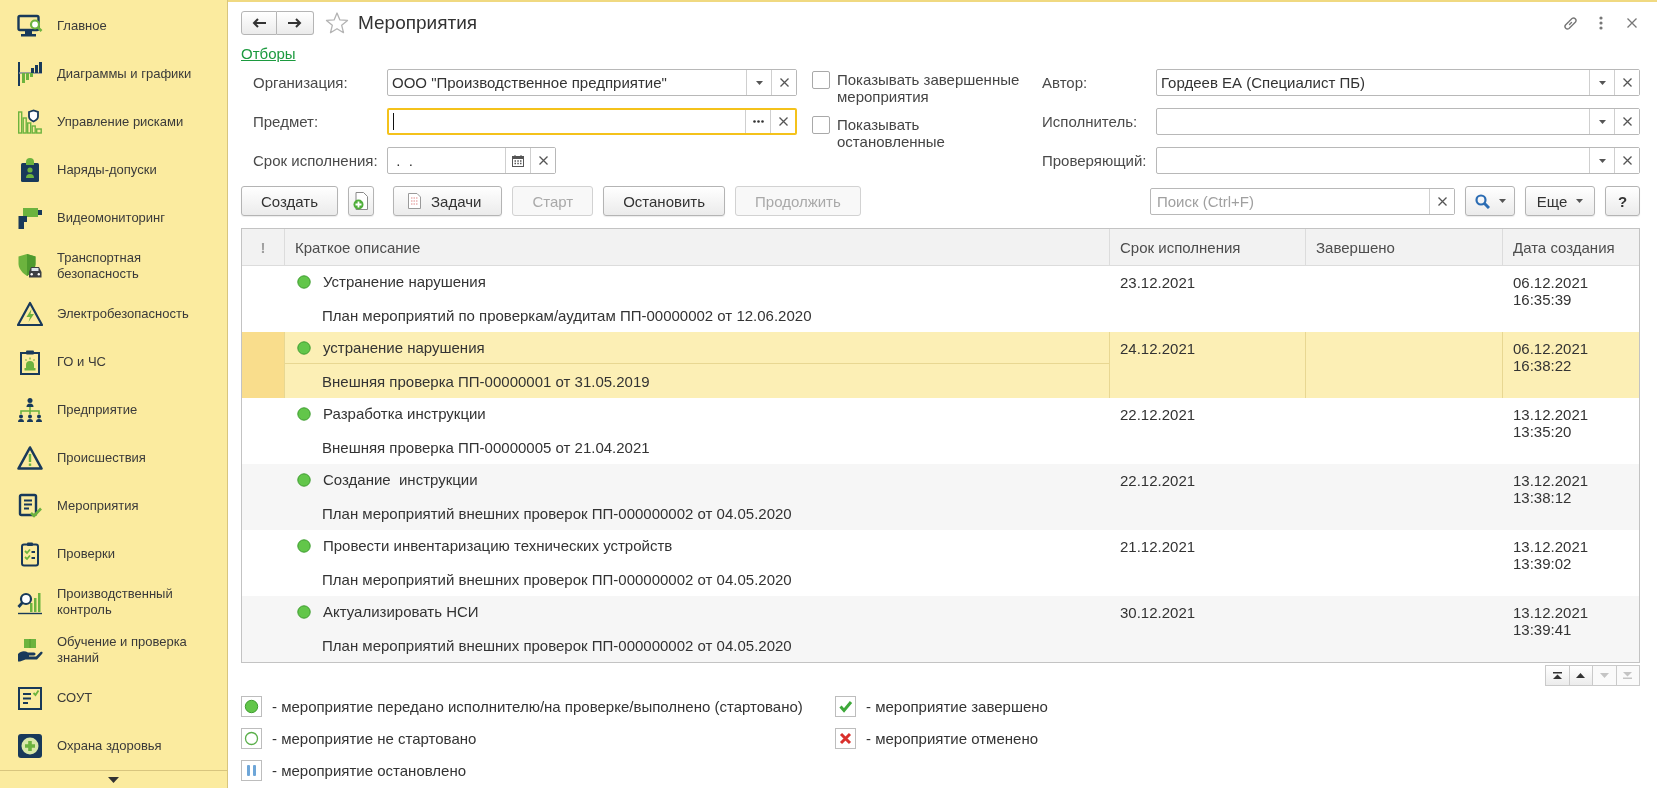 The width and height of the screenshot is (1657, 788). What do you see at coordinates (664, 201) in the screenshot?
I see `toolbar-button: Остановить` at bounding box center [664, 201].